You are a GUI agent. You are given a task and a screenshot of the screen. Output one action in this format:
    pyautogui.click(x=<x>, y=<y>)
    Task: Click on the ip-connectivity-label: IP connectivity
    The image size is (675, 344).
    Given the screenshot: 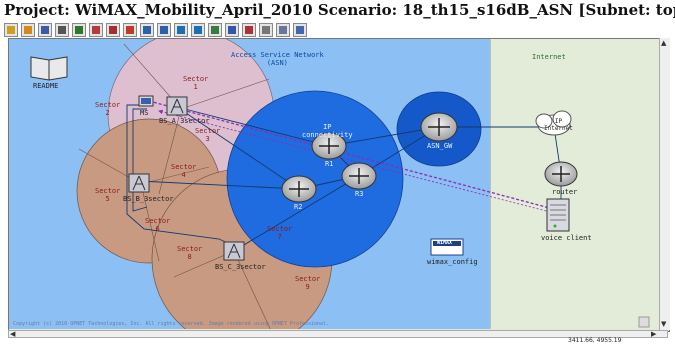 What is the action you would take?
    pyautogui.click(x=327, y=131)
    